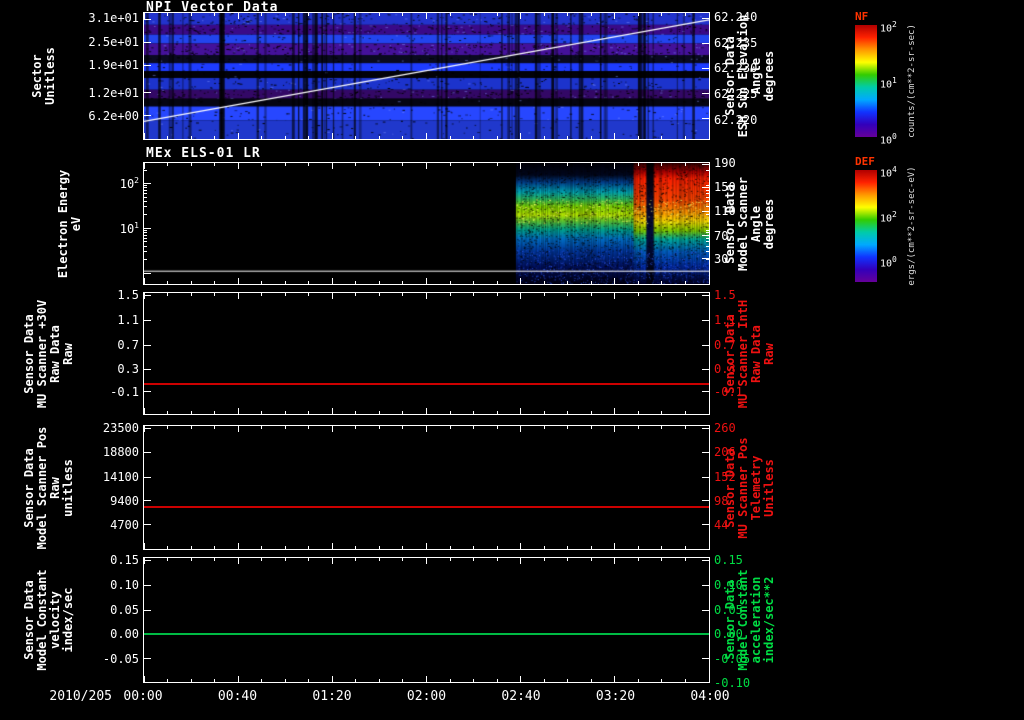 Image resolution: width=1024 pixels, height=720 pixels. Describe the element at coordinates (68, 620) in the screenshot. I see `axis-title-line: index/sec` at that location.